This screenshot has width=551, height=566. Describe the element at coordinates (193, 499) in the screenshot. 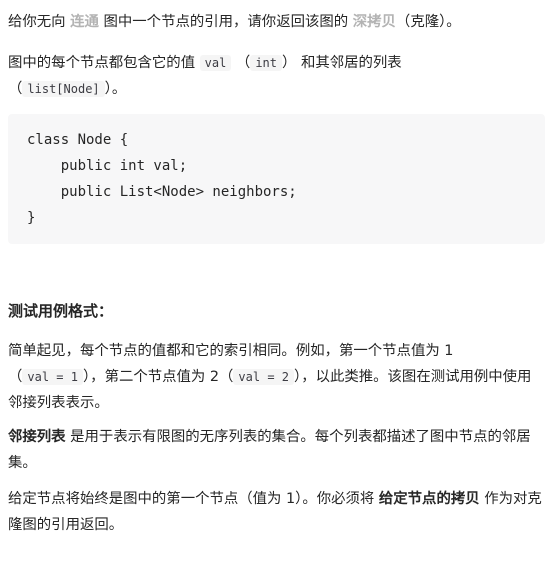

I see `given-text-1: 给定节点将始终是图中的第一个节点（值为 1）。你必须将` at that location.